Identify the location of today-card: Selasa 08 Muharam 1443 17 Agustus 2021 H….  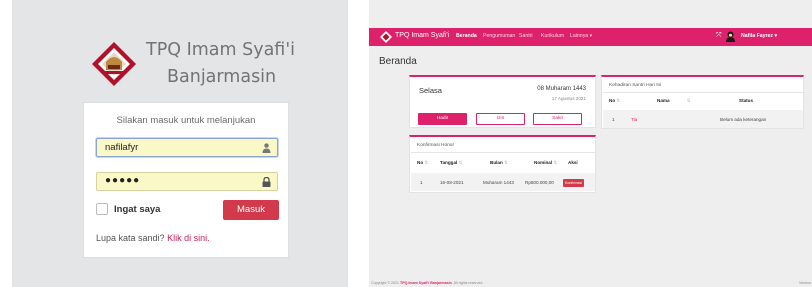
(502, 101).